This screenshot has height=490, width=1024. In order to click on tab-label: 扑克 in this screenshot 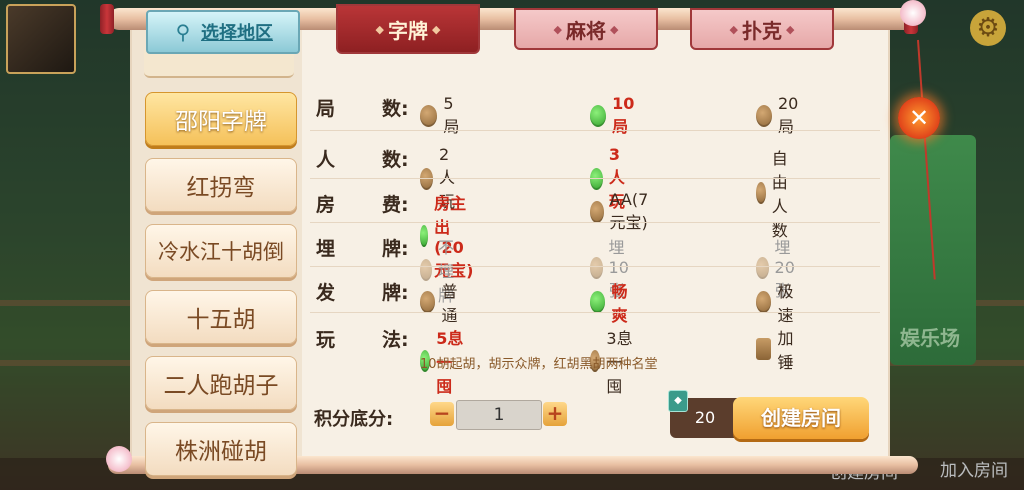, I will do `click(762, 30)`.